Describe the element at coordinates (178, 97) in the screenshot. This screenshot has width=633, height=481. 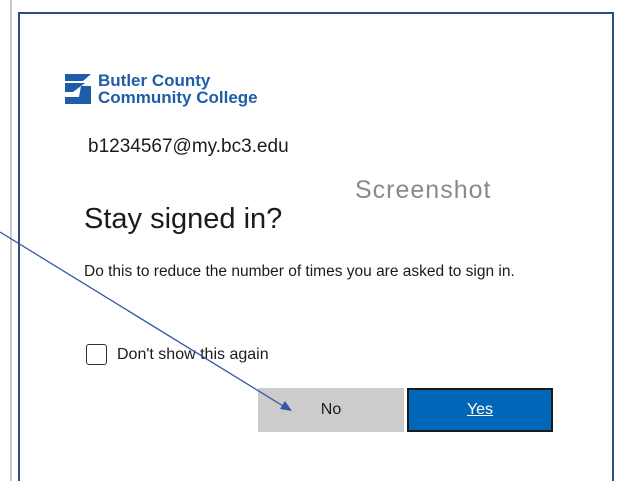
I see `logo-line-2: Community College` at that location.